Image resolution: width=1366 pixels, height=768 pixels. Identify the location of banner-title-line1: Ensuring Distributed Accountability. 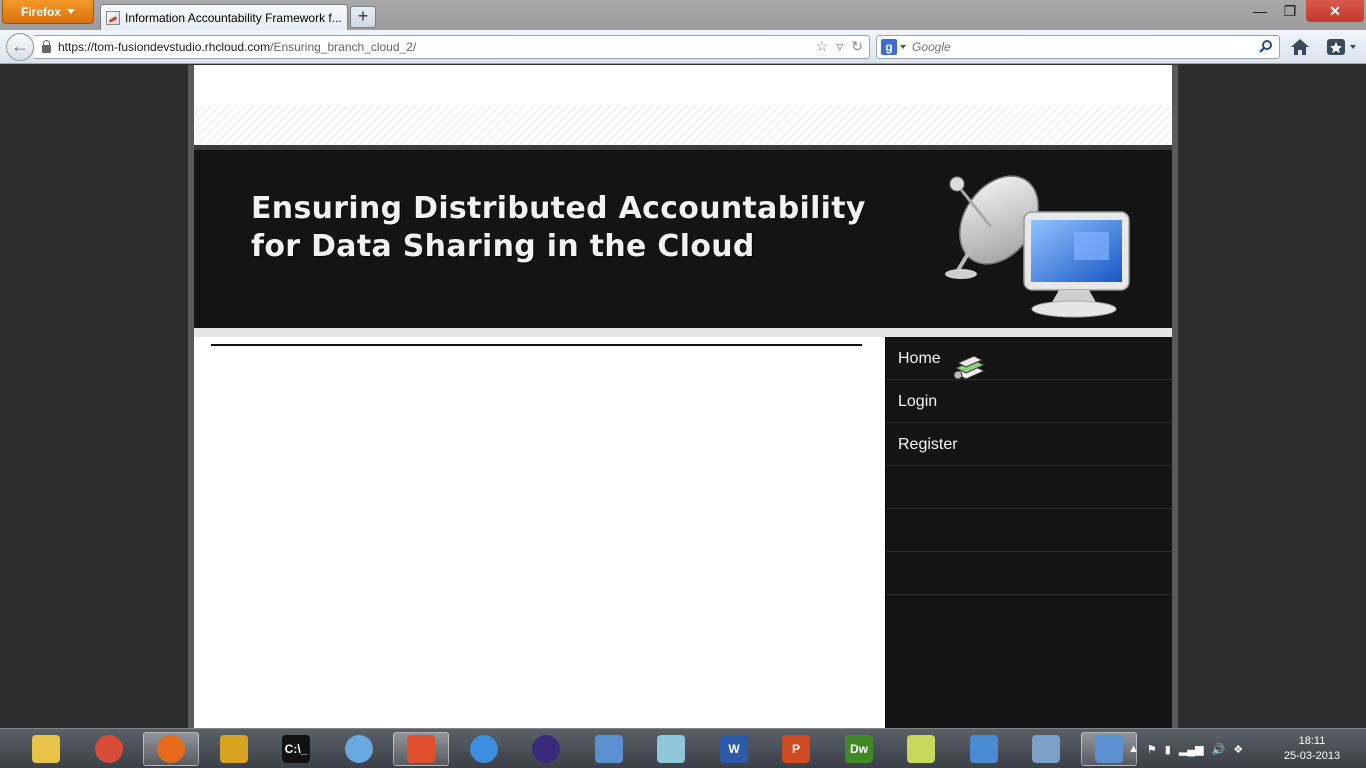
(558, 208).